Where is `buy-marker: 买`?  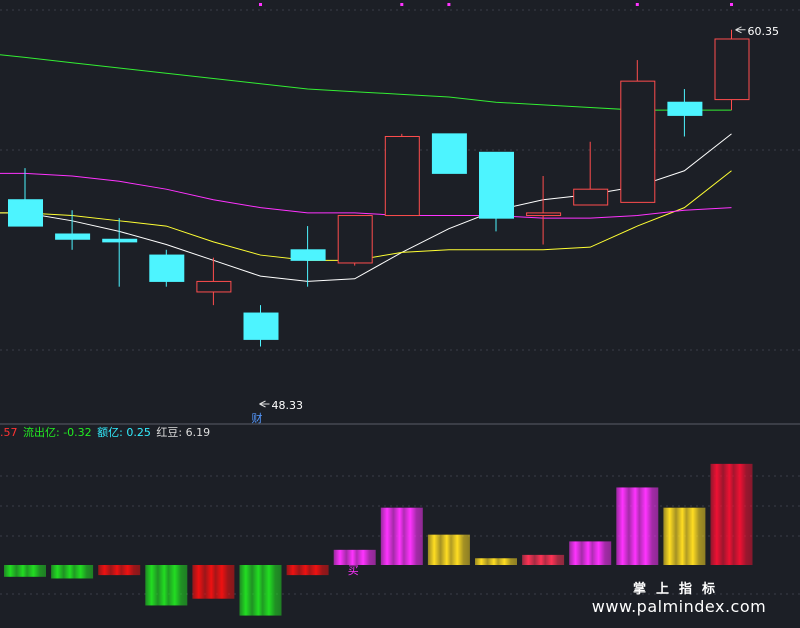
buy-marker: 买 is located at coordinates (353, 570).